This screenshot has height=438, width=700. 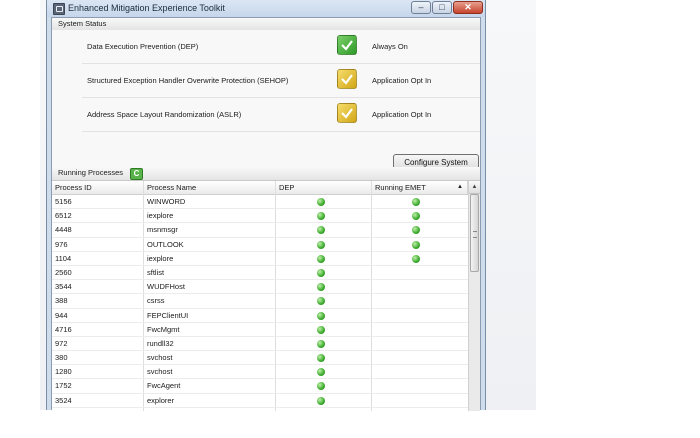 What do you see at coordinates (260, 386) in the screenshot?
I see `table-row: 1752 FwcAgent` at bounding box center [260, 386].